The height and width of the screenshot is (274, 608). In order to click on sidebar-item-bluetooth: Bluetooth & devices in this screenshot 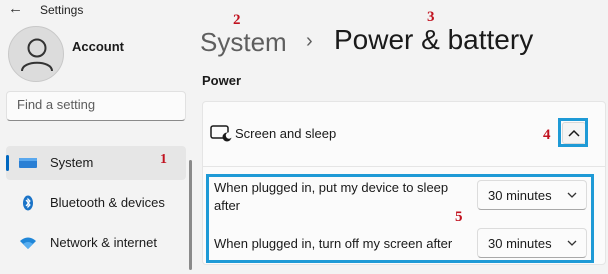, I will do `click(96, 203)`.